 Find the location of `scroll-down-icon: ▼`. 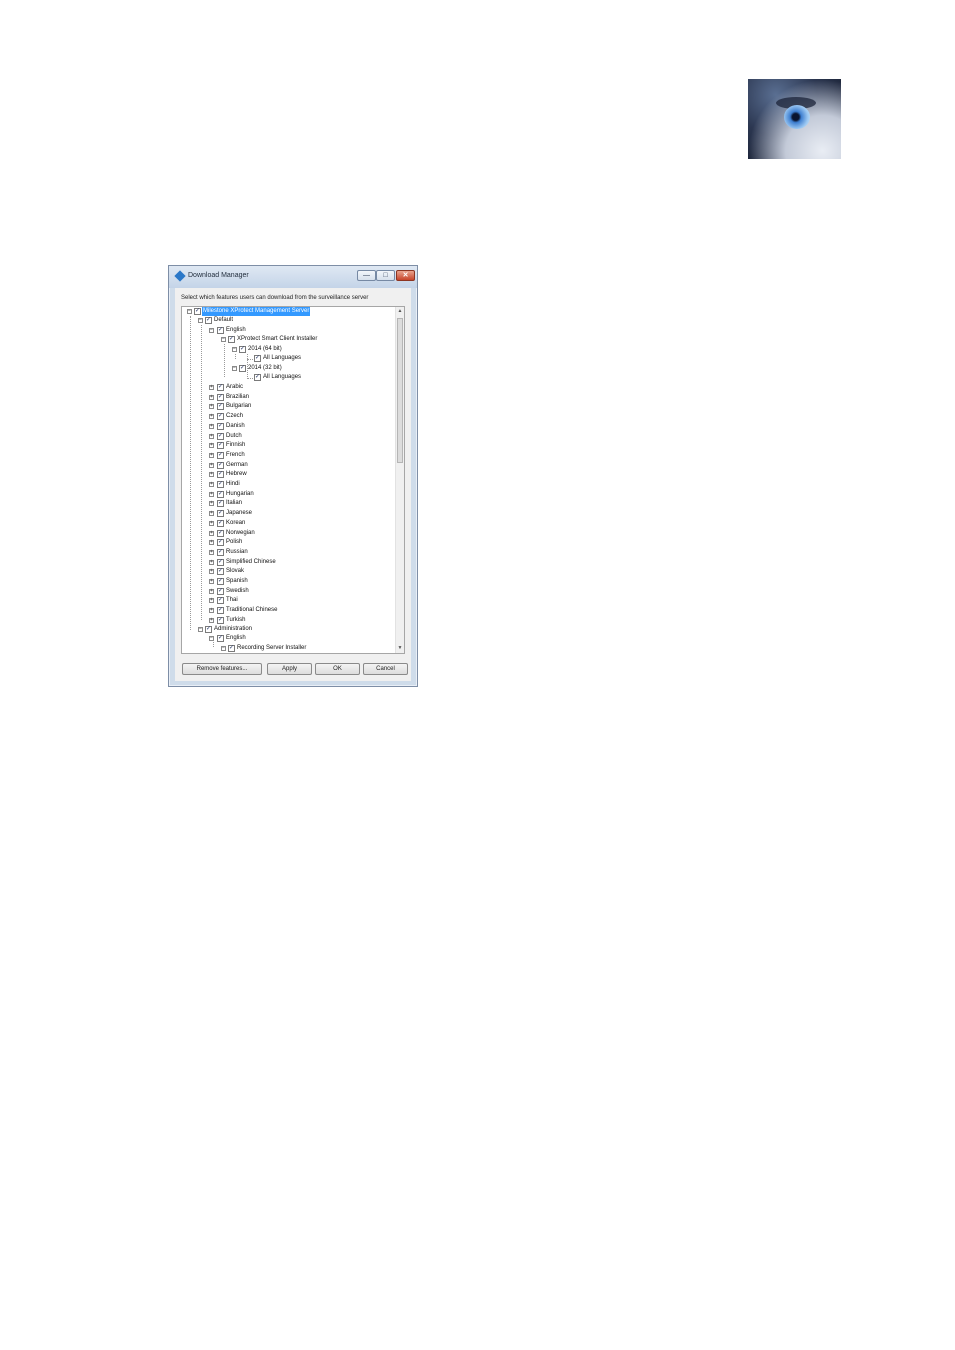

scroll-down-icon: ▼ is located at coordinates (400, 648).